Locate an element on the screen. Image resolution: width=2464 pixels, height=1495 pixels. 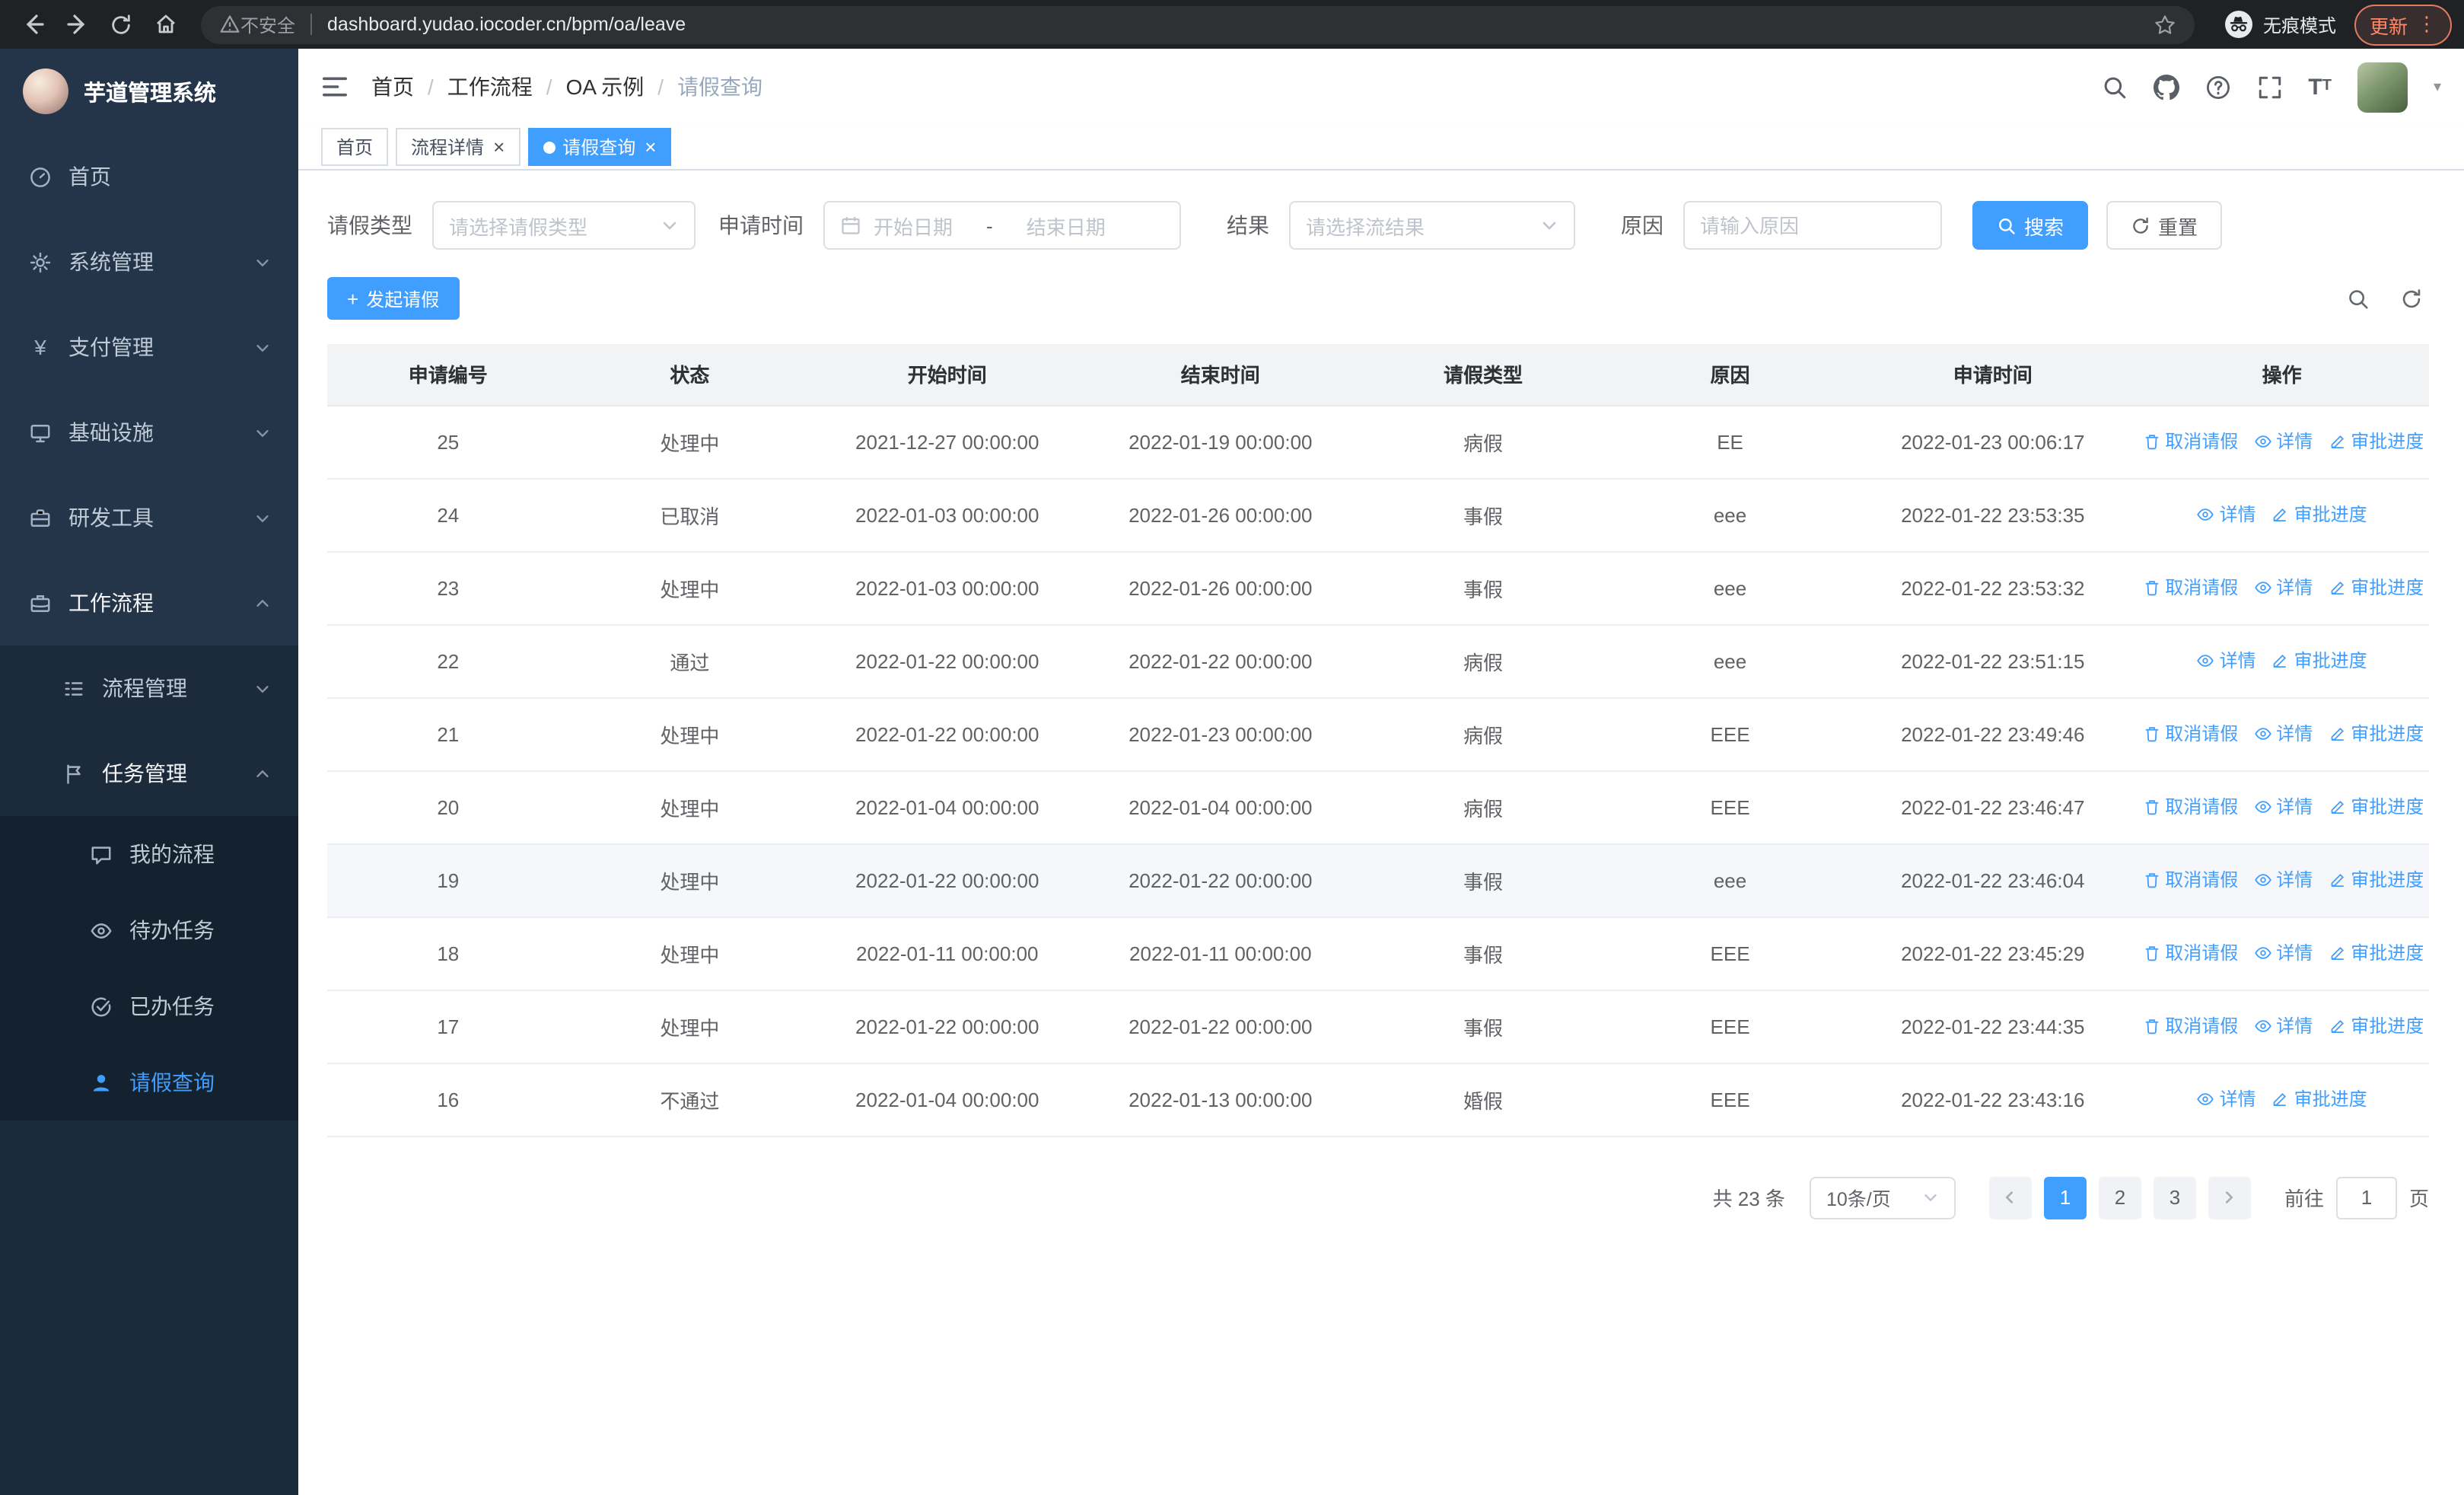
sidebar-item-todo-tasks: 待办任务 is located at coordinates (149, 930).